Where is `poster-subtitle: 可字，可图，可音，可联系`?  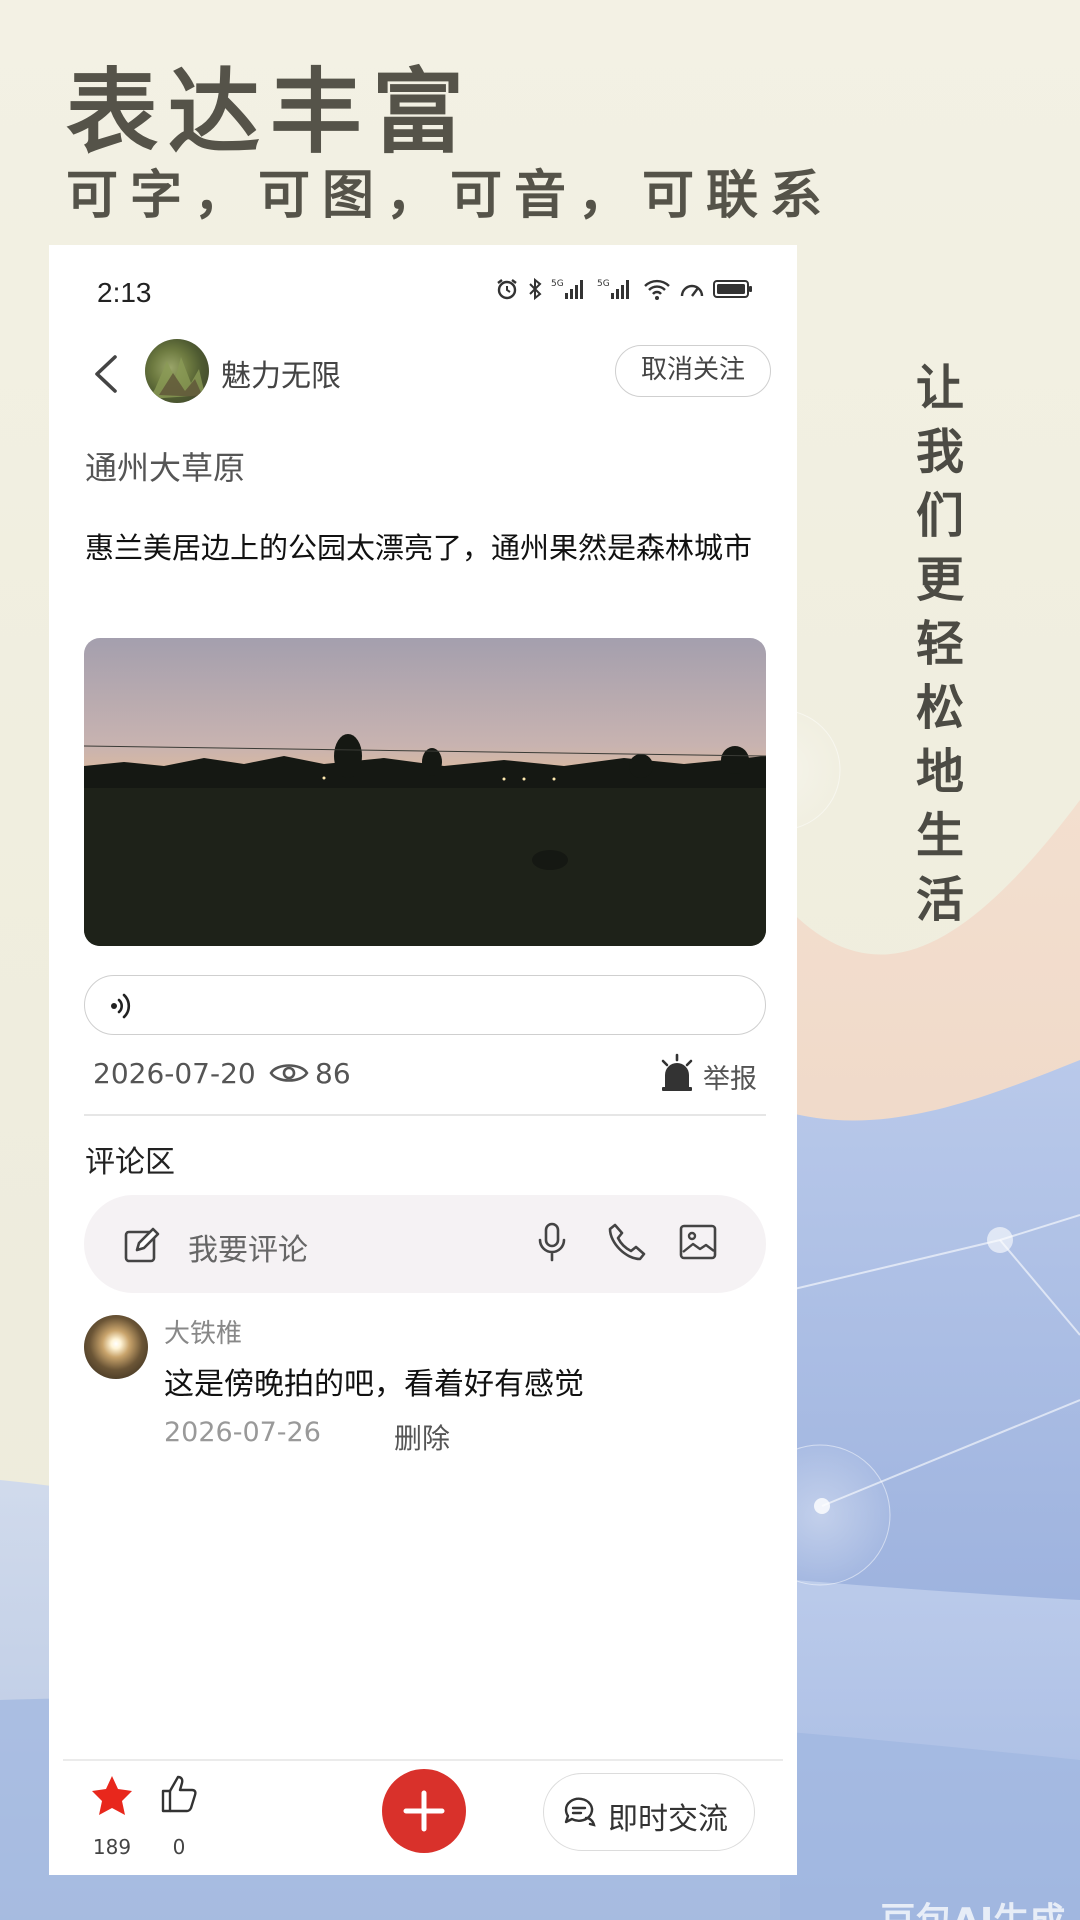 poster-subtitle: 可字，可图，可音，可联系 is located at coordinates (450, 195).